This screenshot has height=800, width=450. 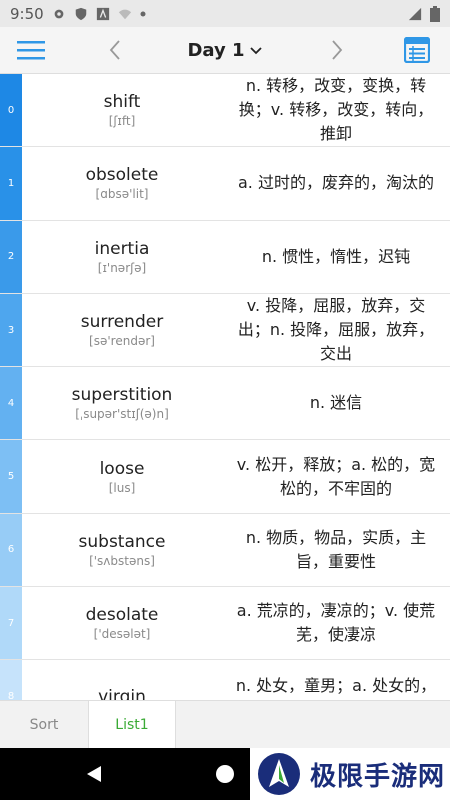 What do you see at coordinates (336, 403) in the screenshot?
I see `definition-text: n. 迷信` at bounding box center [336, 403].